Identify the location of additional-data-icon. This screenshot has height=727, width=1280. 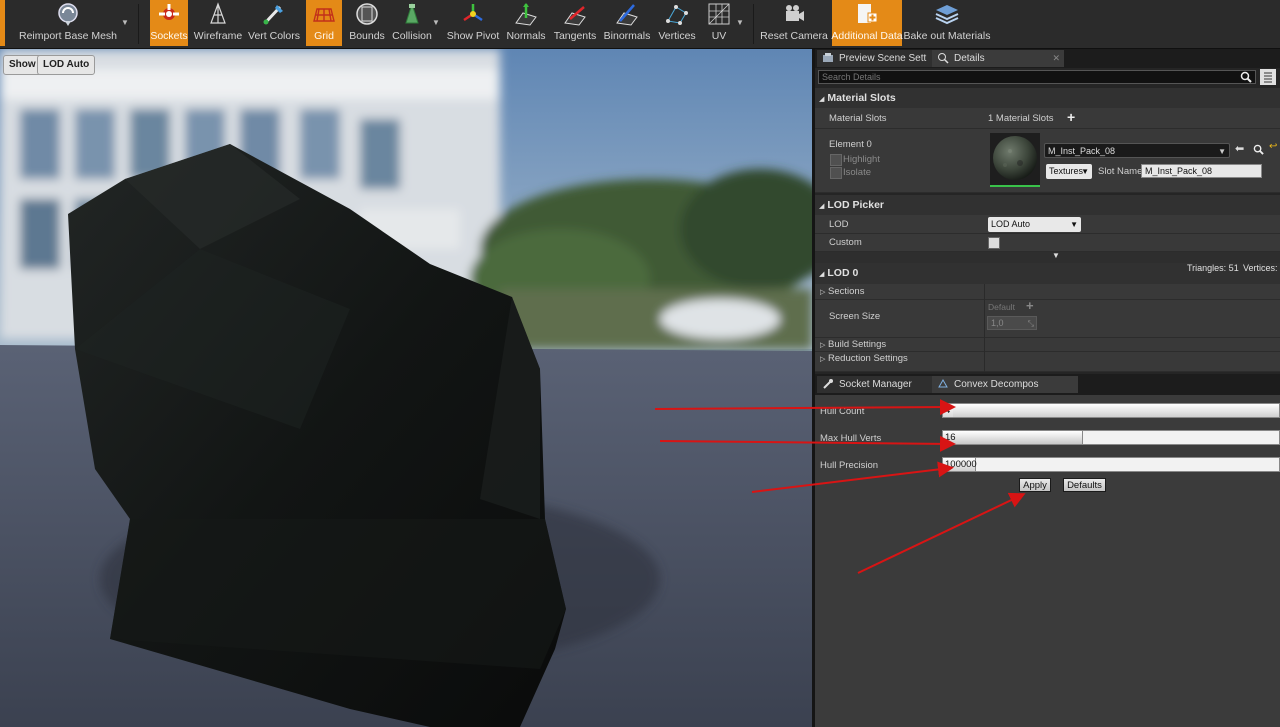
(867, 14).